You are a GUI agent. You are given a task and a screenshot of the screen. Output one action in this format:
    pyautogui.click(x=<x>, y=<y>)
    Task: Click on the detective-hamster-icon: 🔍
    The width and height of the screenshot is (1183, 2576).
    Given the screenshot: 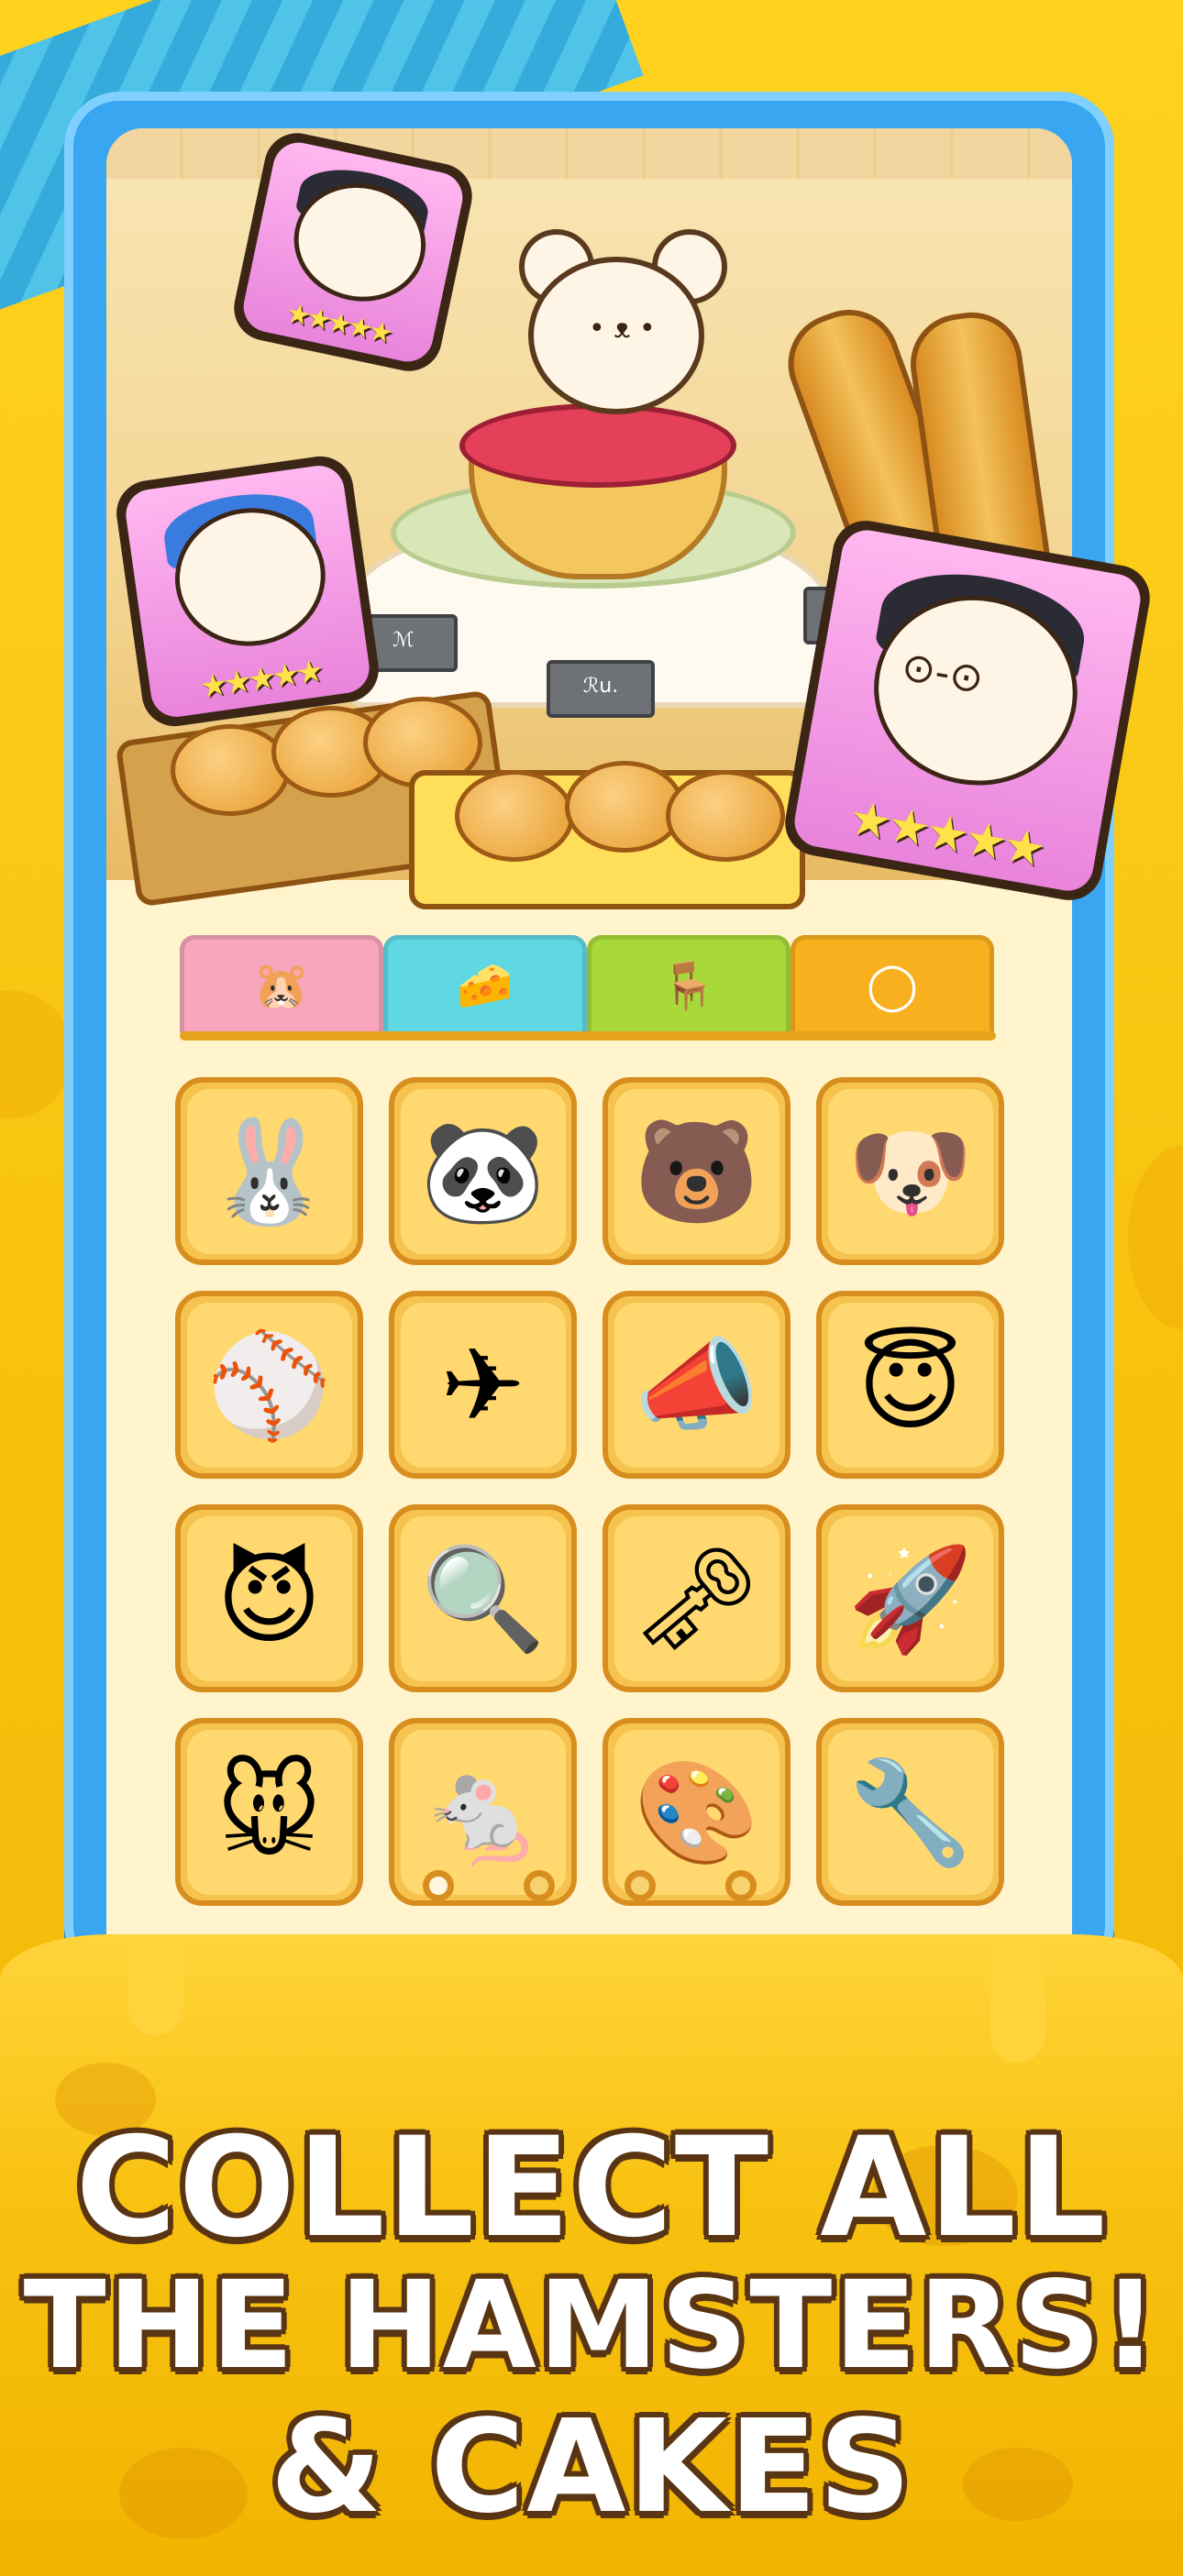 What is the action you would take?
    pyautogui.click(x=483, y=1598)
    